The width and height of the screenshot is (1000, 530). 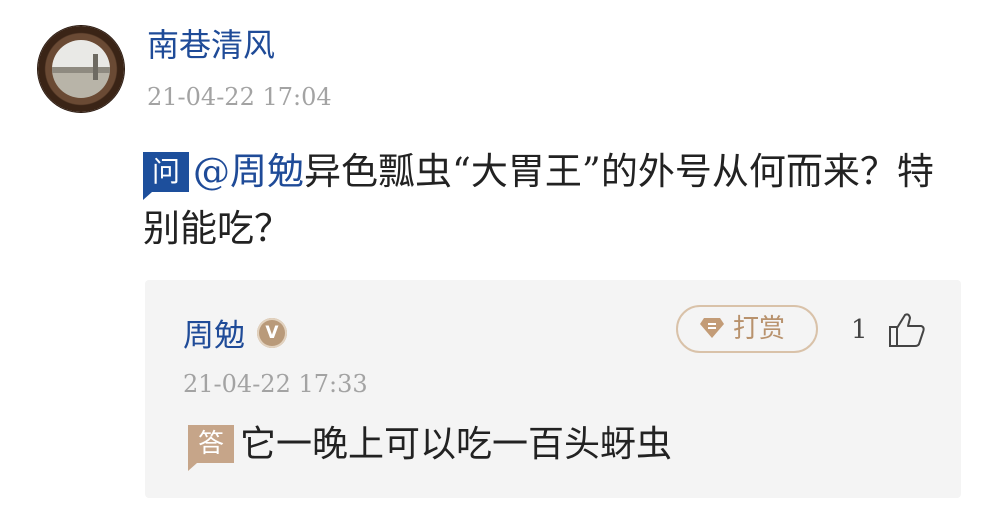 What do you see at coordinates (211, 45) in the screenshot?
I see `question-author: 南巷清风` at bounding box center [211, 45].